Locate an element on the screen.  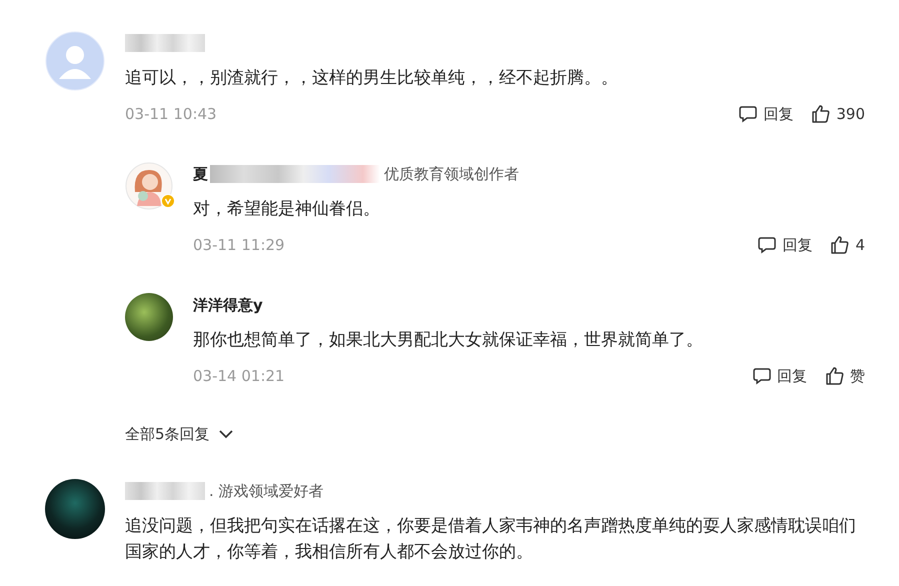
like-button: 赞 is located at coordinates (845, 376).